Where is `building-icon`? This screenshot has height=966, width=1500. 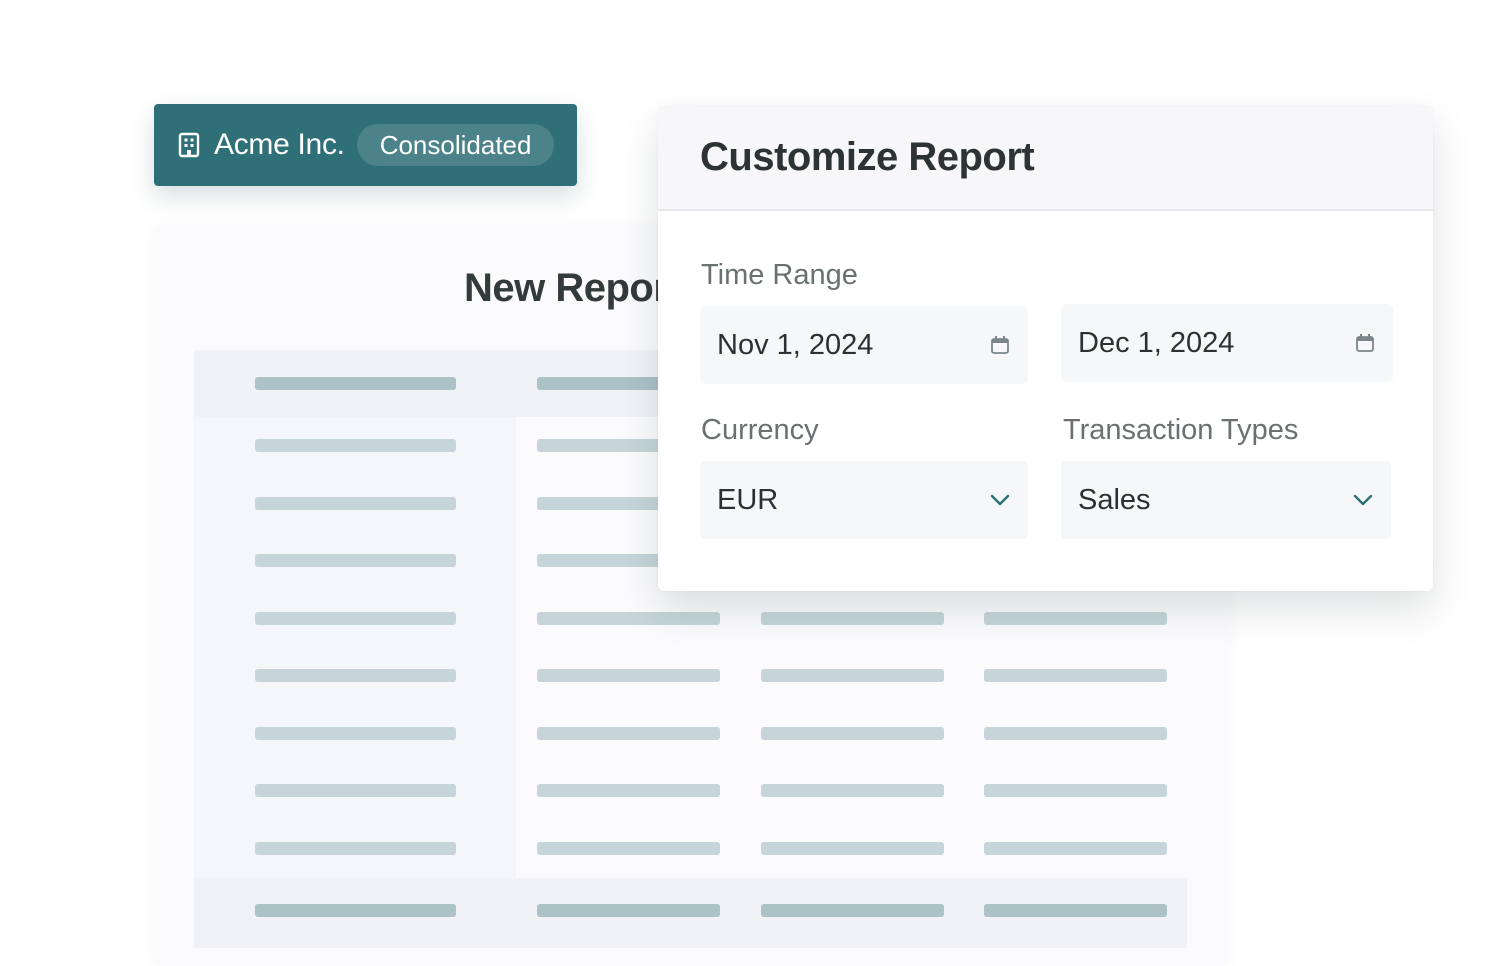 building-icon is located at coordinates (189, 145).